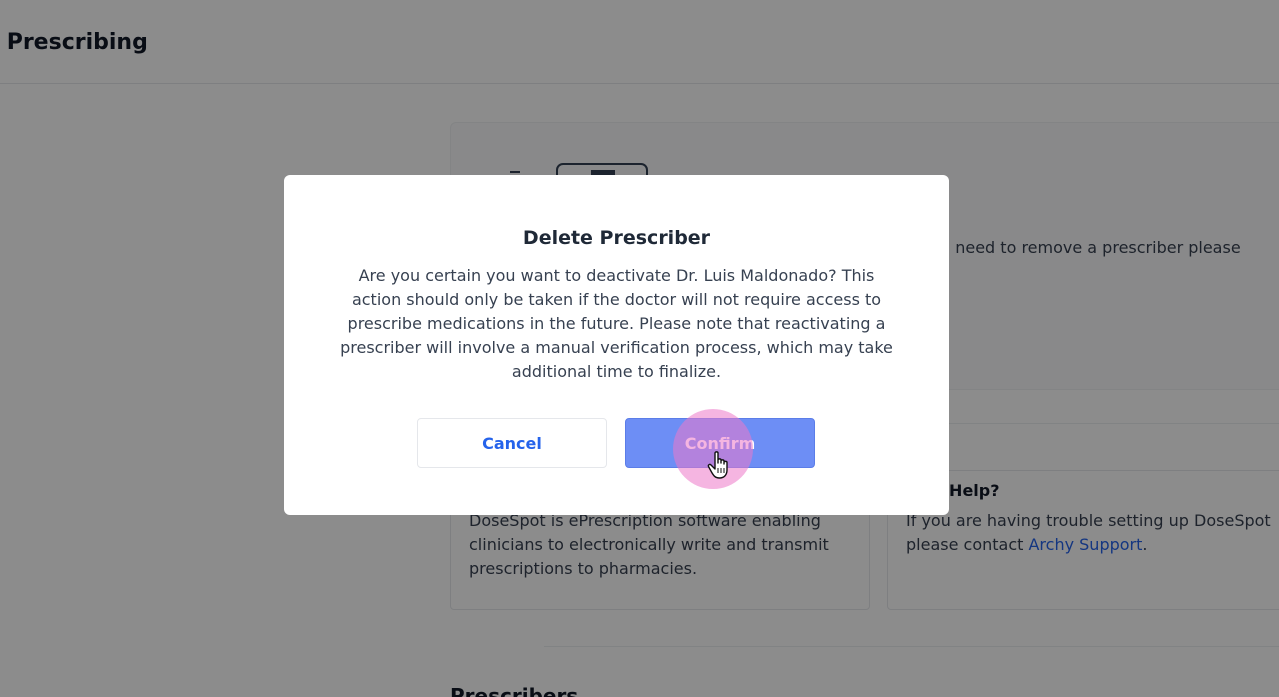 The height and width of the screenshot is (697, 1279). Describe the element at coordinates (720, 443) in the screenshot. I see `confirm-button: Confirm` at that location.